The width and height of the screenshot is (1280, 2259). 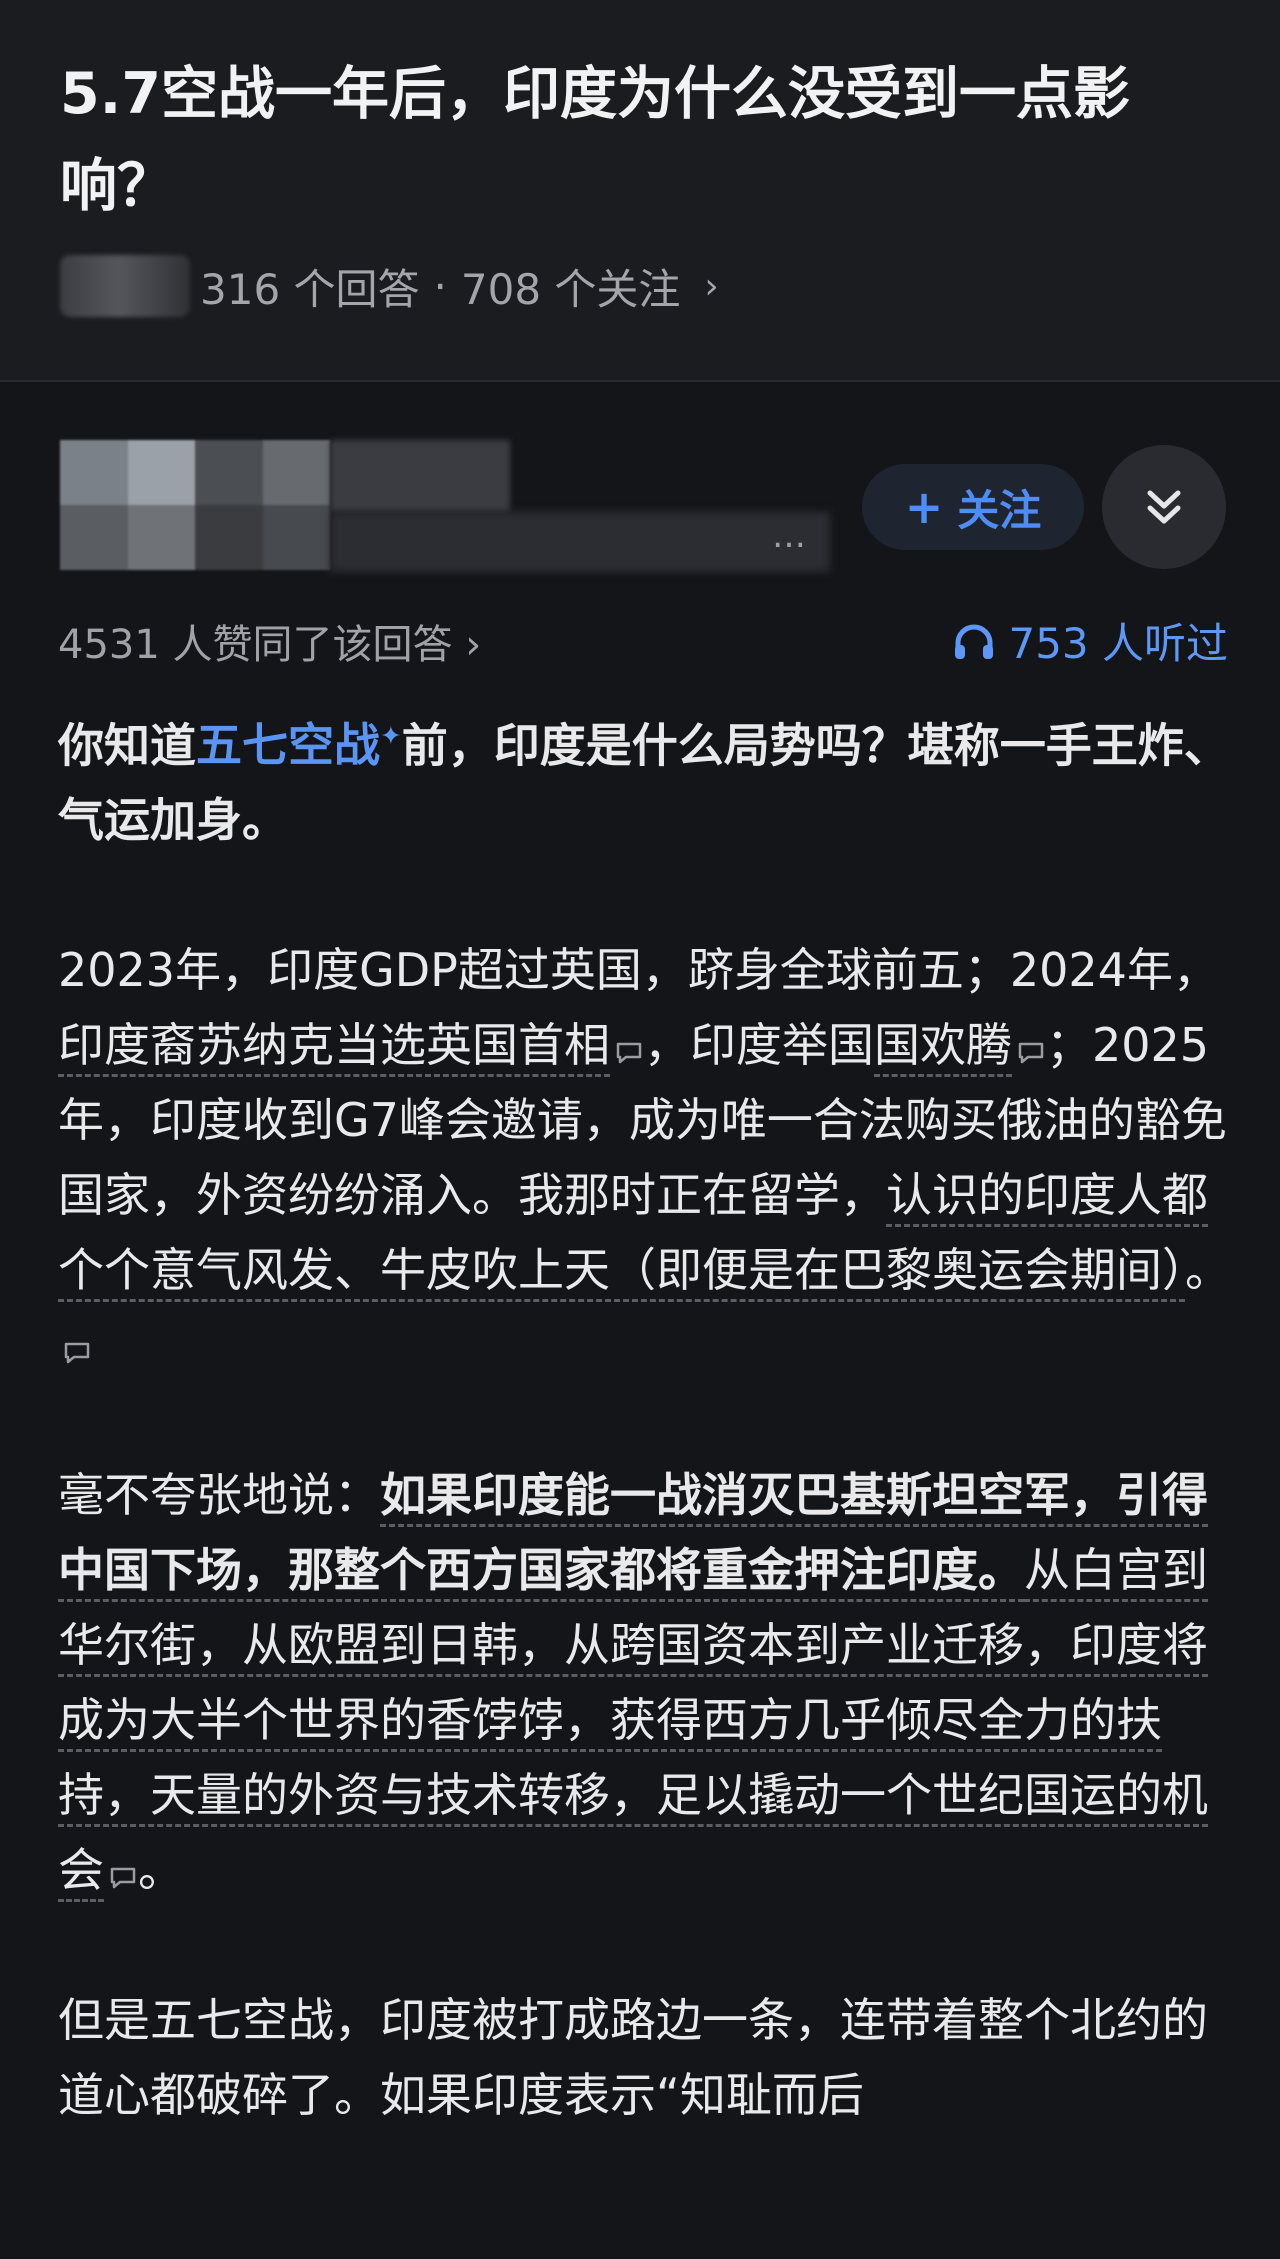 I want to click on headphones-icon, so click(x=974, y=641).